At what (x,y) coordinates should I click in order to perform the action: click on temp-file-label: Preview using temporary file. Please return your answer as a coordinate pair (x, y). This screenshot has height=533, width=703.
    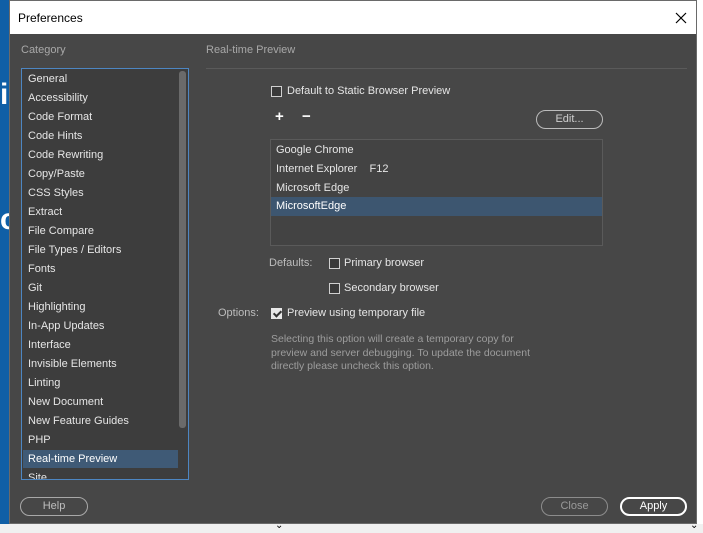
    Looking at the image, I should click on (356, 313).